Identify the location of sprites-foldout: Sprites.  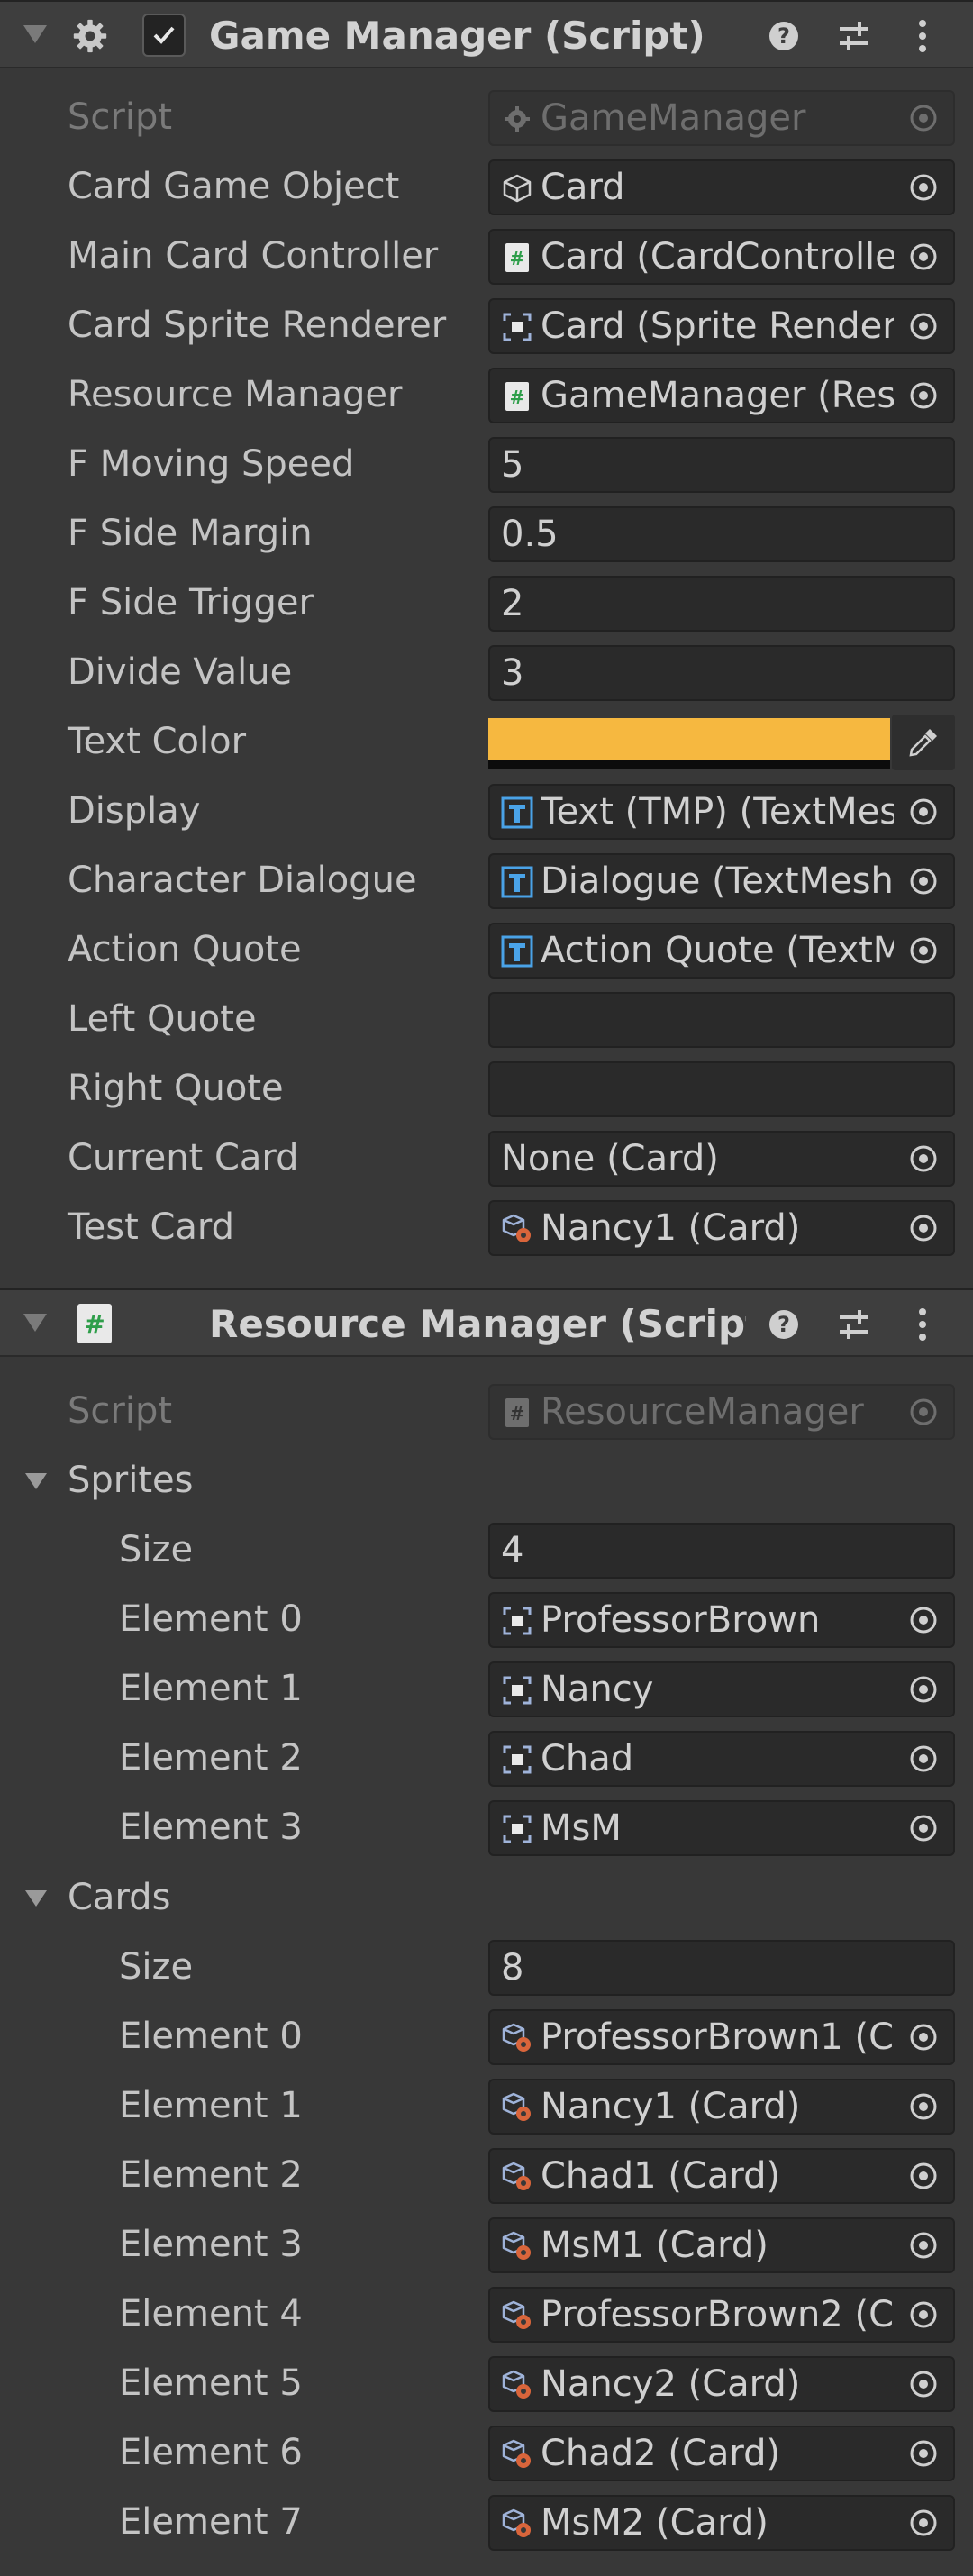
(486, 1481).